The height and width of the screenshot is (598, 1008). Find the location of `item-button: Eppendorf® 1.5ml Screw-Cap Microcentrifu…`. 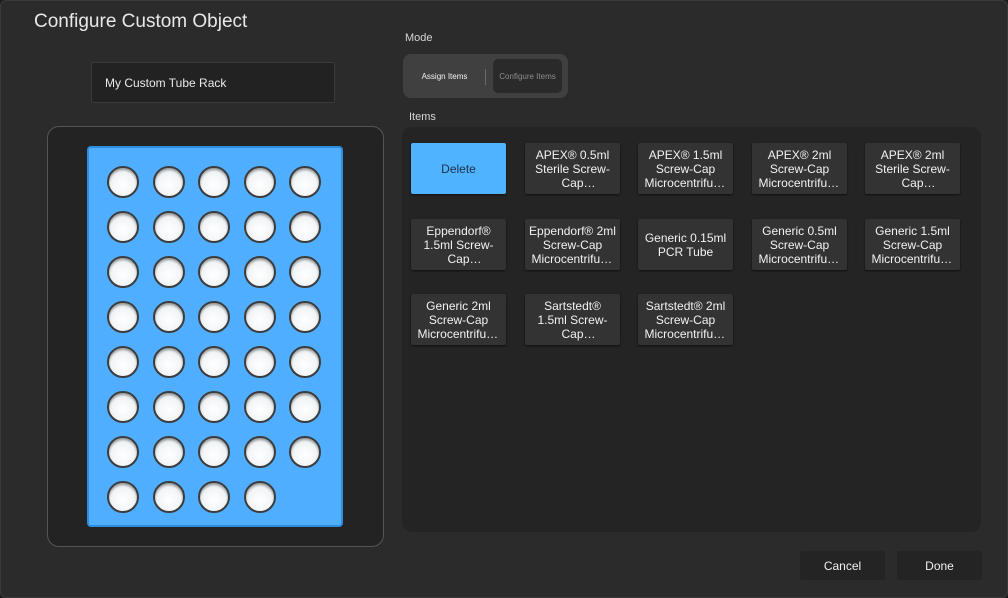

item-button: Eppendorf® 1.5ml Screw-Cap Microcentrifu… is located at coordinates (458, 244).